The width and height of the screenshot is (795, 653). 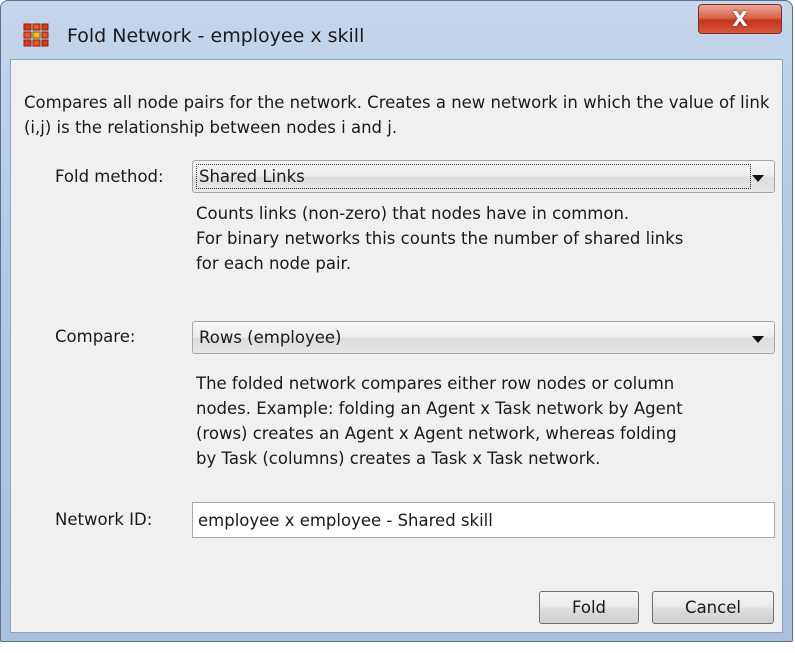 I want to click on close-icon: X, so click(x=740, y=19).